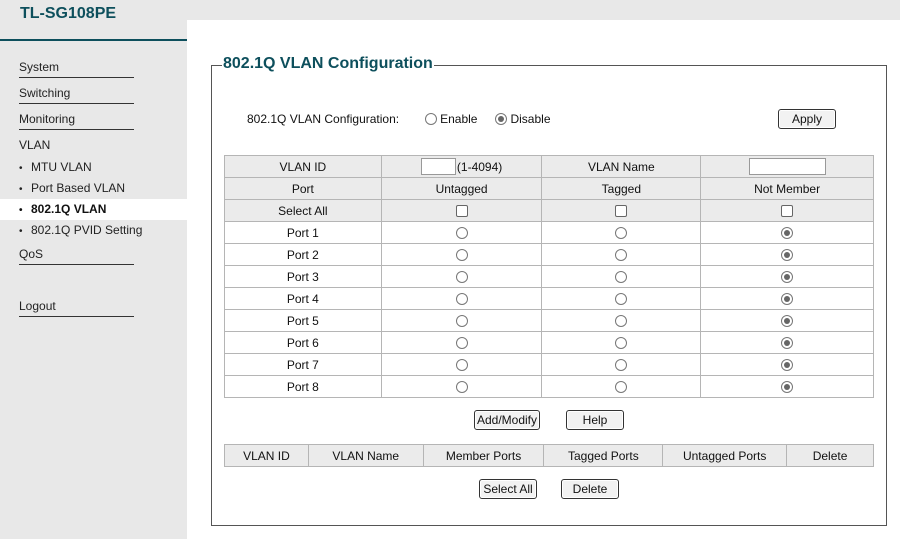 Image resolution: width=900 pixels, height=539 pixels. I want to click on summary-col-tagged-ports: Tagged Ports, so click(603, 455).